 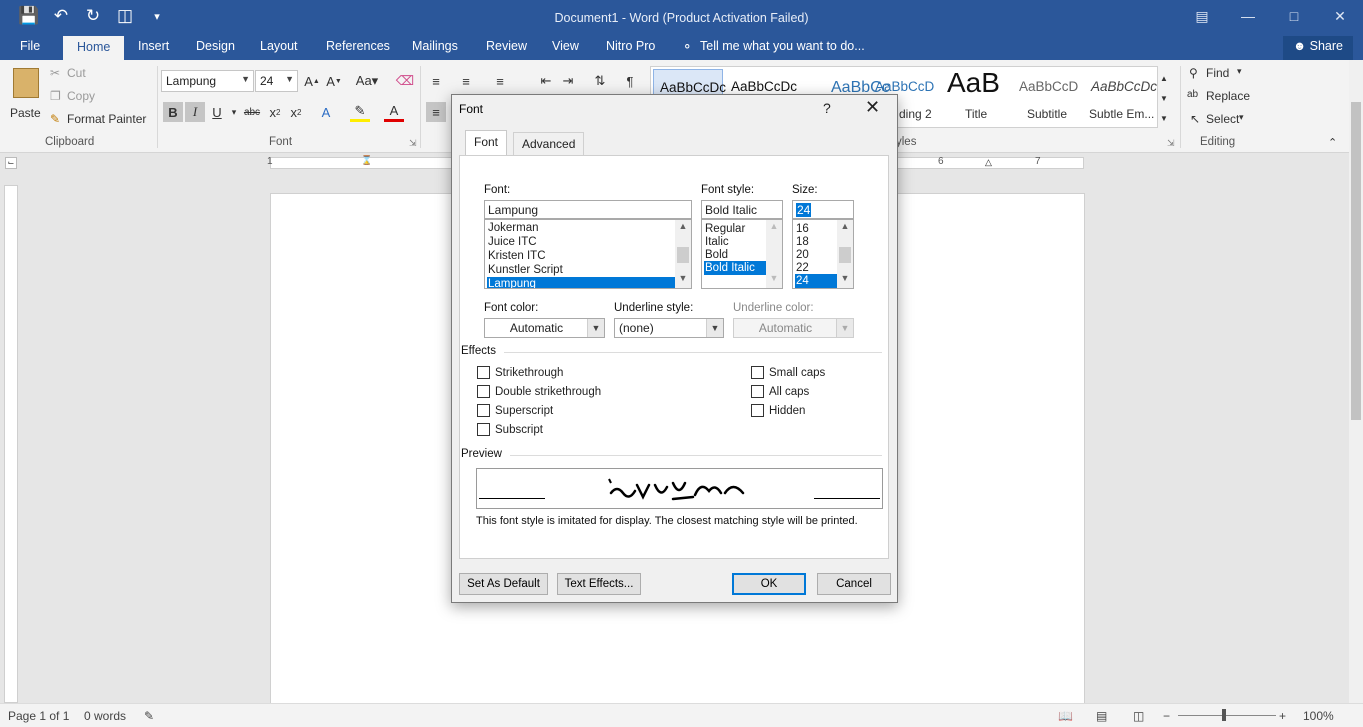 What do you see at coordinates (769, 584) in the screenshot?
I see `ok-button: OK` at bounding box center [769, 584].